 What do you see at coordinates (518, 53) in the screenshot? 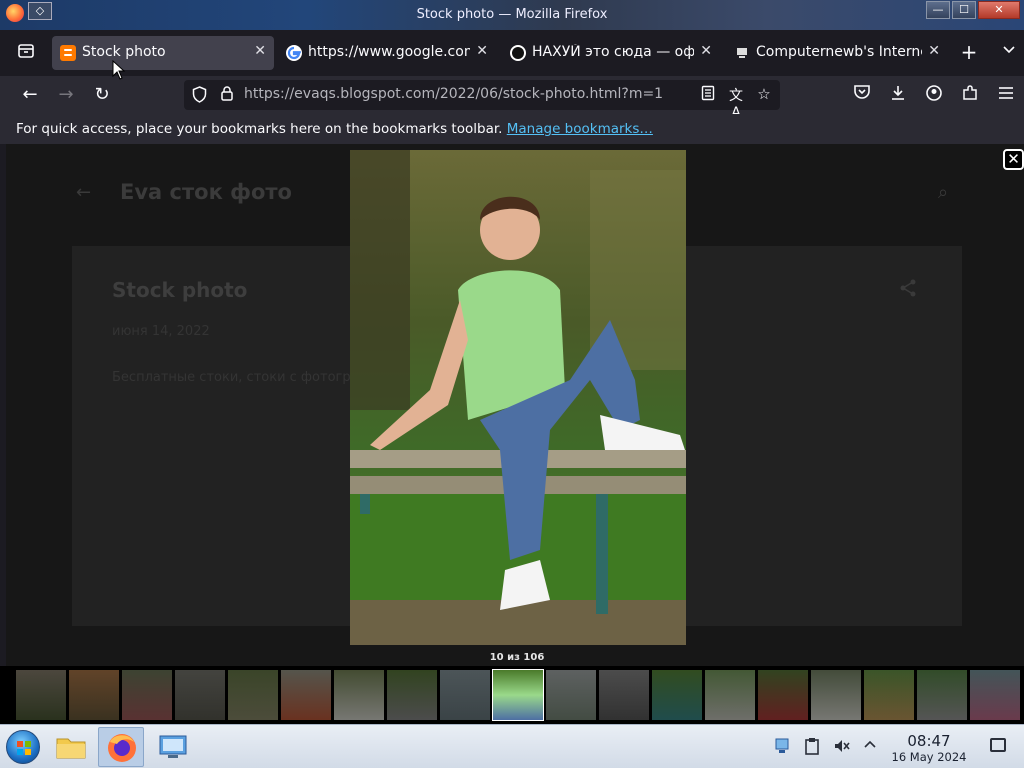
I see `github-icon` at bounding box center [518, 53].